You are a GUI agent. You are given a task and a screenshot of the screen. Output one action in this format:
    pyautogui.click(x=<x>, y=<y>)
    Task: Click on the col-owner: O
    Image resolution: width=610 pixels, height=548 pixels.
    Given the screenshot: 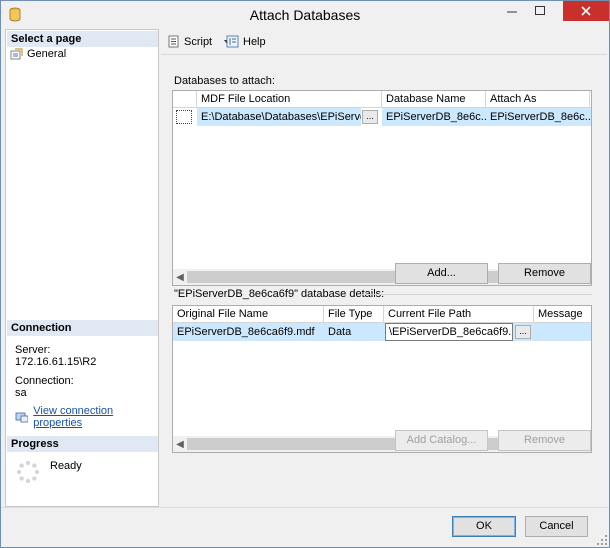 What is the action you would take?
    pyautogui.click(x=590, y=99)
    